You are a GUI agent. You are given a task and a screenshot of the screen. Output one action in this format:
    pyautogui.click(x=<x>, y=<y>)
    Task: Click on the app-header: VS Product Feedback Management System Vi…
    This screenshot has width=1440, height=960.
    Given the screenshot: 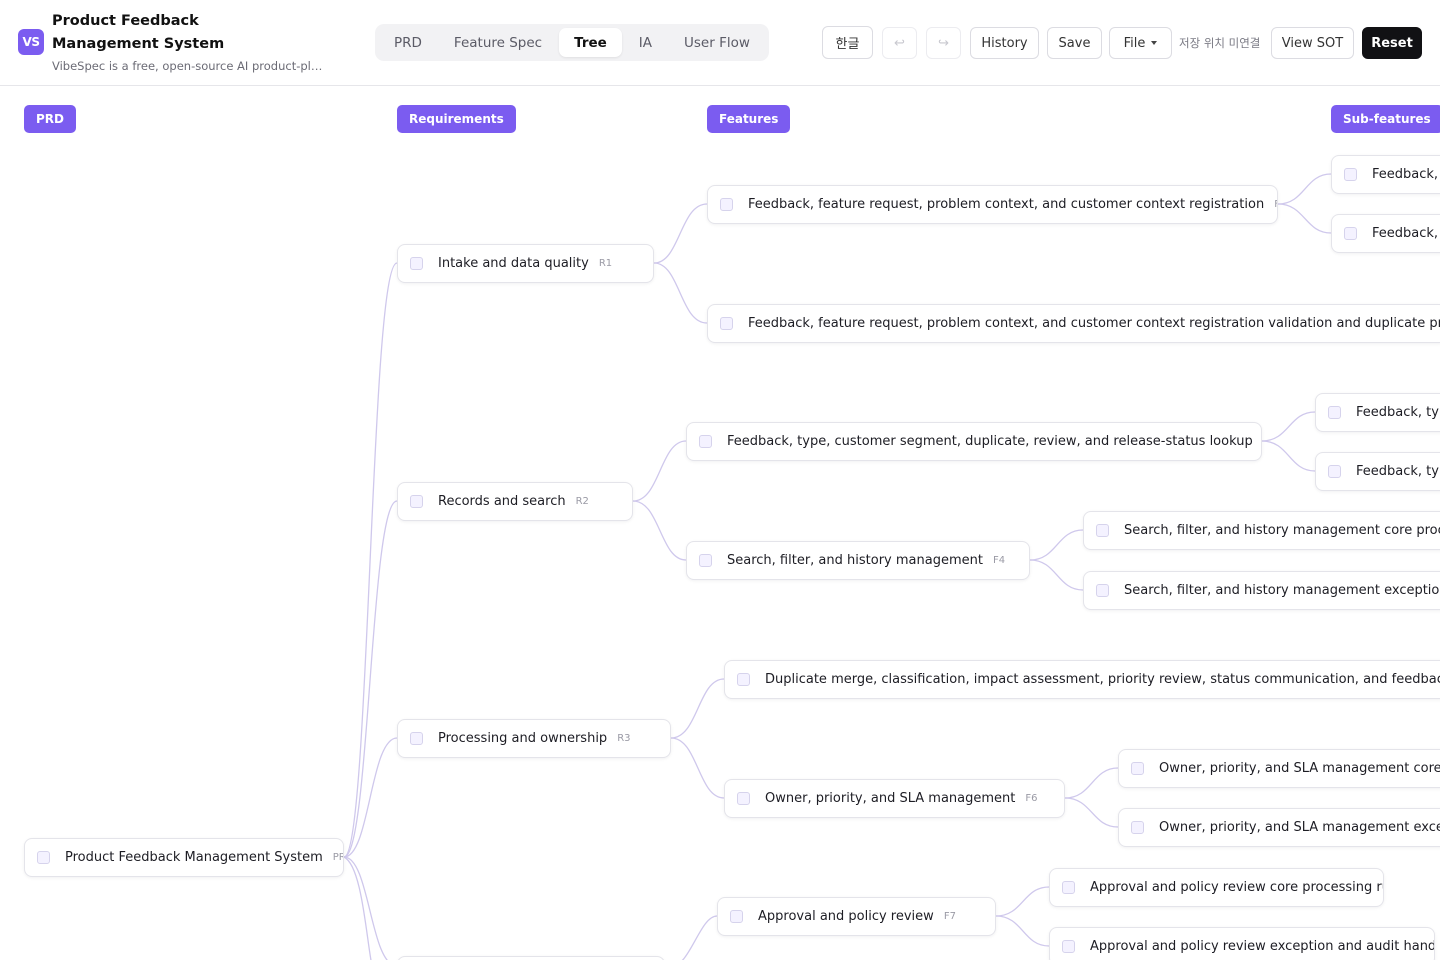 What is the action you would take?
    pyautogui.click(x=720, y=43)
    